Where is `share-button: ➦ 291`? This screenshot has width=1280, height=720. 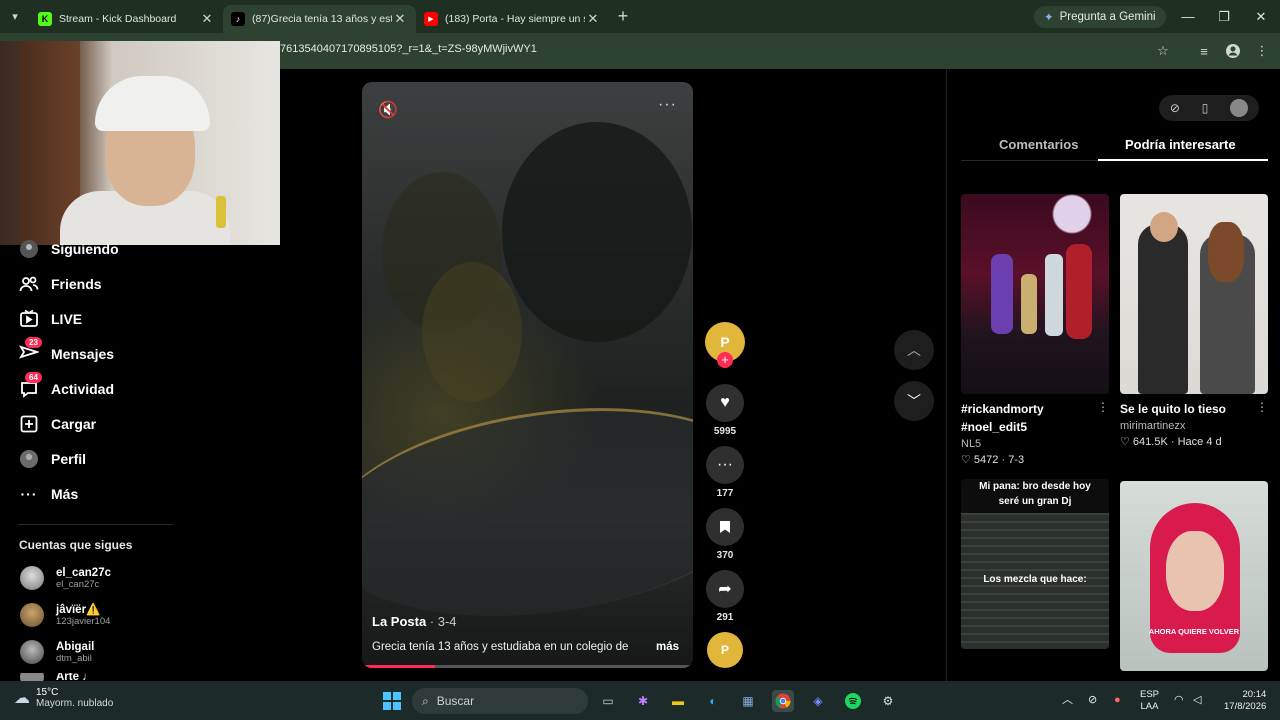 share-button: ➦ 291 is located at coordinates (725, 596).